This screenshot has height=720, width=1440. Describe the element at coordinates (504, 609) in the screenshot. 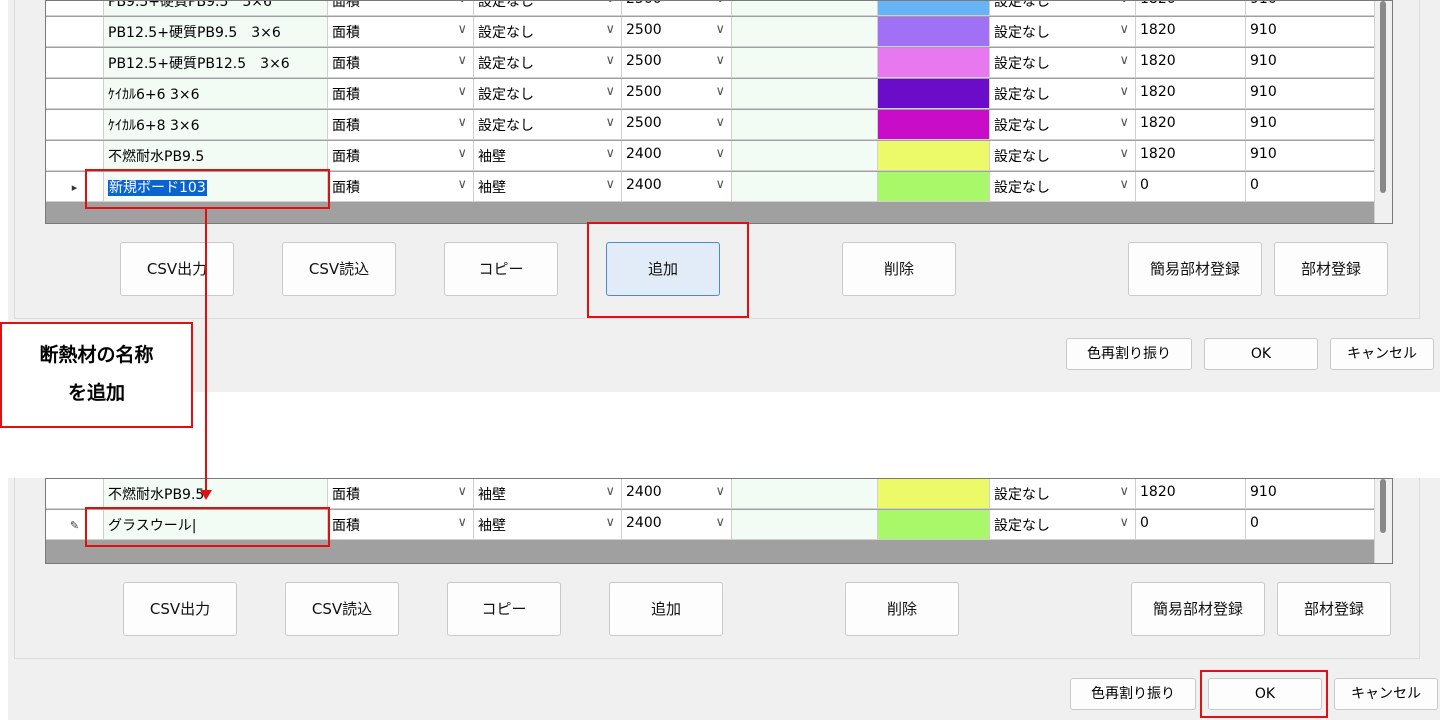

I see `copy-button: コピー` at that location.